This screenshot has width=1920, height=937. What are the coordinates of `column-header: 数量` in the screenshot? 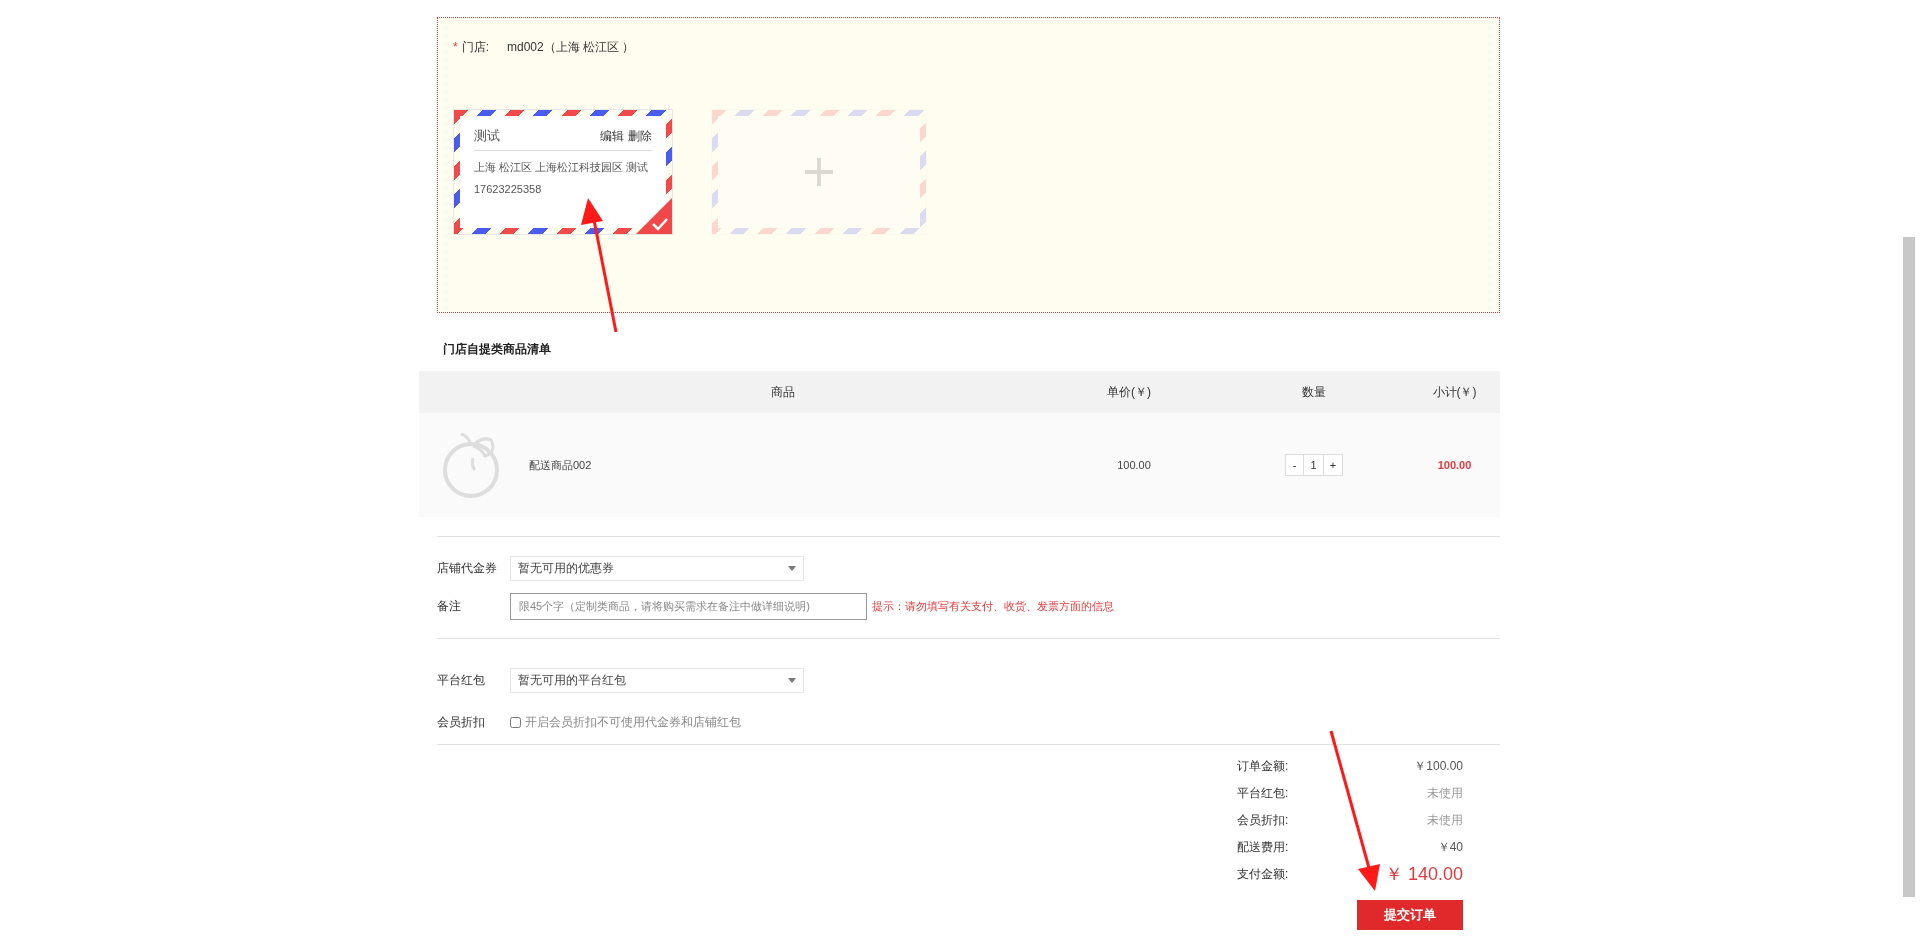 It's located at (1314, 392).